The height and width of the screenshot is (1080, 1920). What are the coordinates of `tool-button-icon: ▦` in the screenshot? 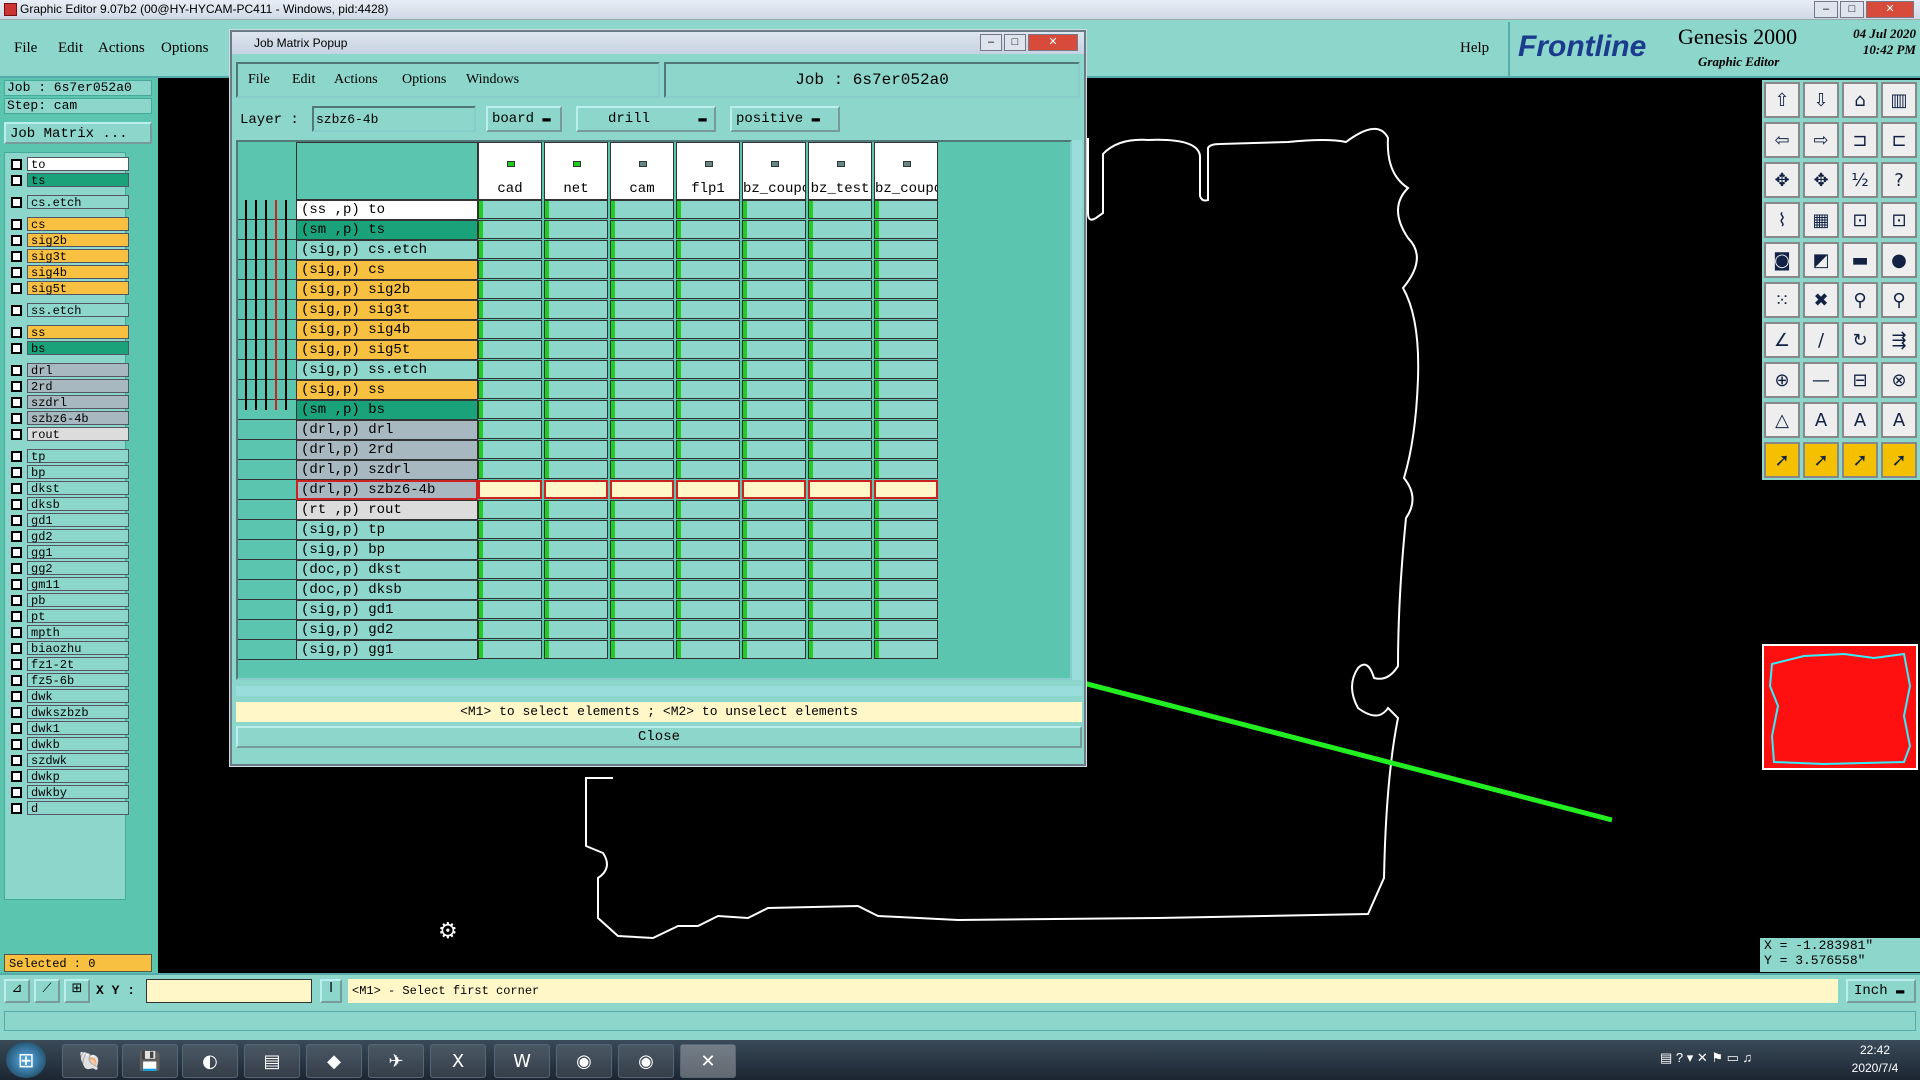 It's located at (1821, 220).